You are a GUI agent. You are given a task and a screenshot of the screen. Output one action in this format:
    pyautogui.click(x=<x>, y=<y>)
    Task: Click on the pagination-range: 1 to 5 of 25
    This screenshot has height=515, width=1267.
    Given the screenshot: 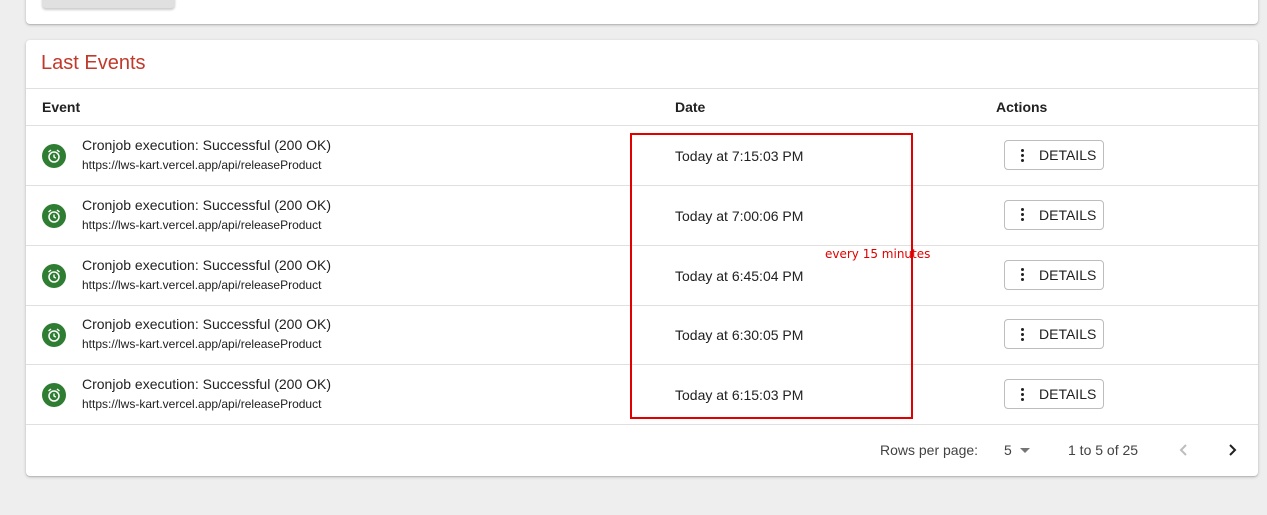 What is the action you would take?
    pyautogui.click(x=1103, y=450)
    